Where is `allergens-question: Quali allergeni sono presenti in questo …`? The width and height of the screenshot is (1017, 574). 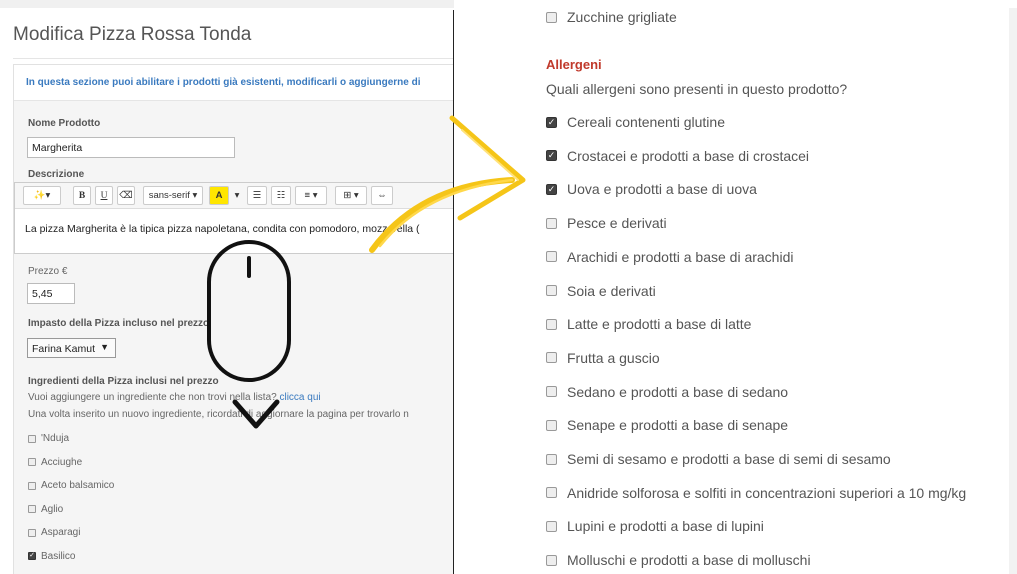
allergens-question: Quali allergeni sono presenti in questo … is located at coordinates (697, 89).